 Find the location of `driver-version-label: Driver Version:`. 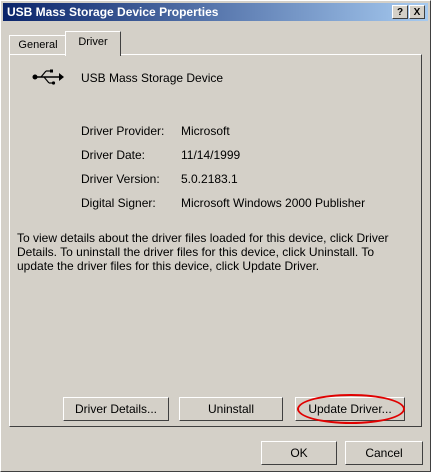

driver-version-label: Driver Version: is located at coordinates (120, 179).